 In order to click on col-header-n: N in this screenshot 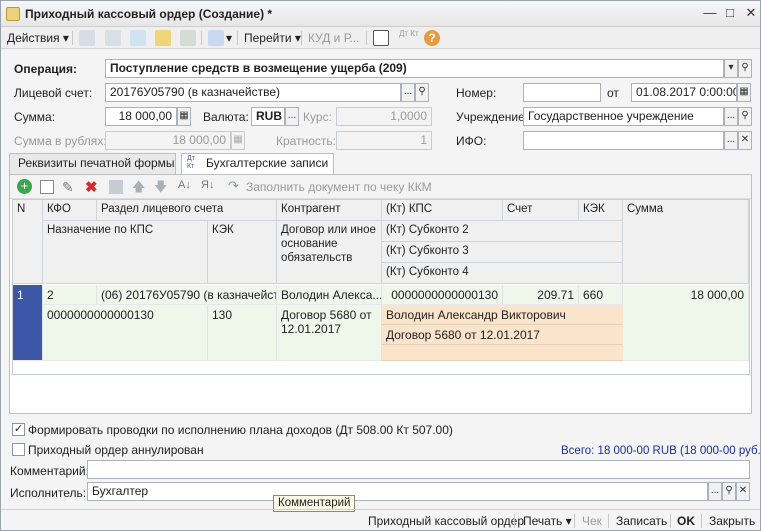, I will do `click(28, 242)`.